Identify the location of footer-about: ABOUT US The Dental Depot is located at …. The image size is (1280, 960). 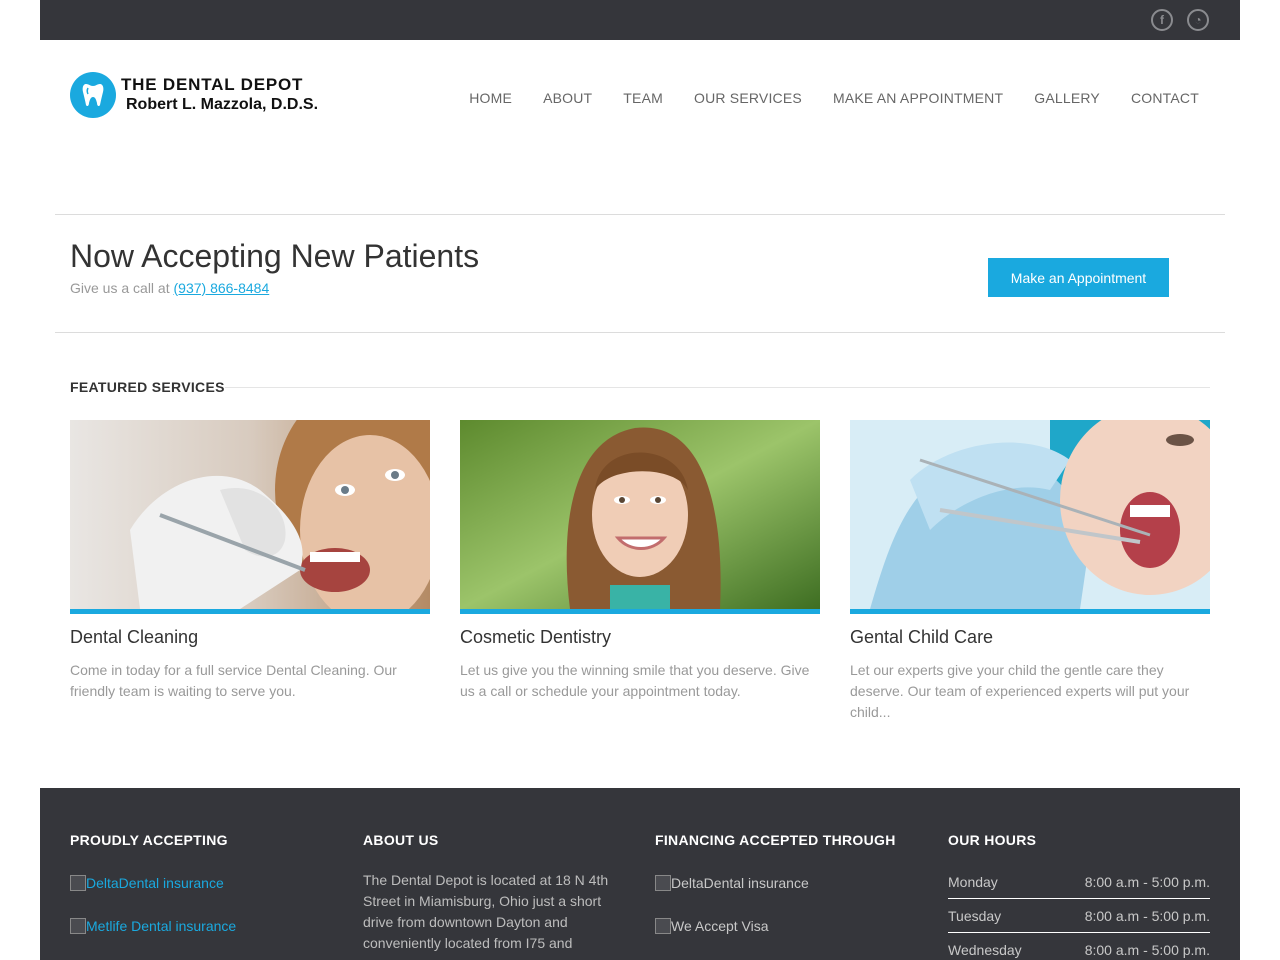
(494, 893).